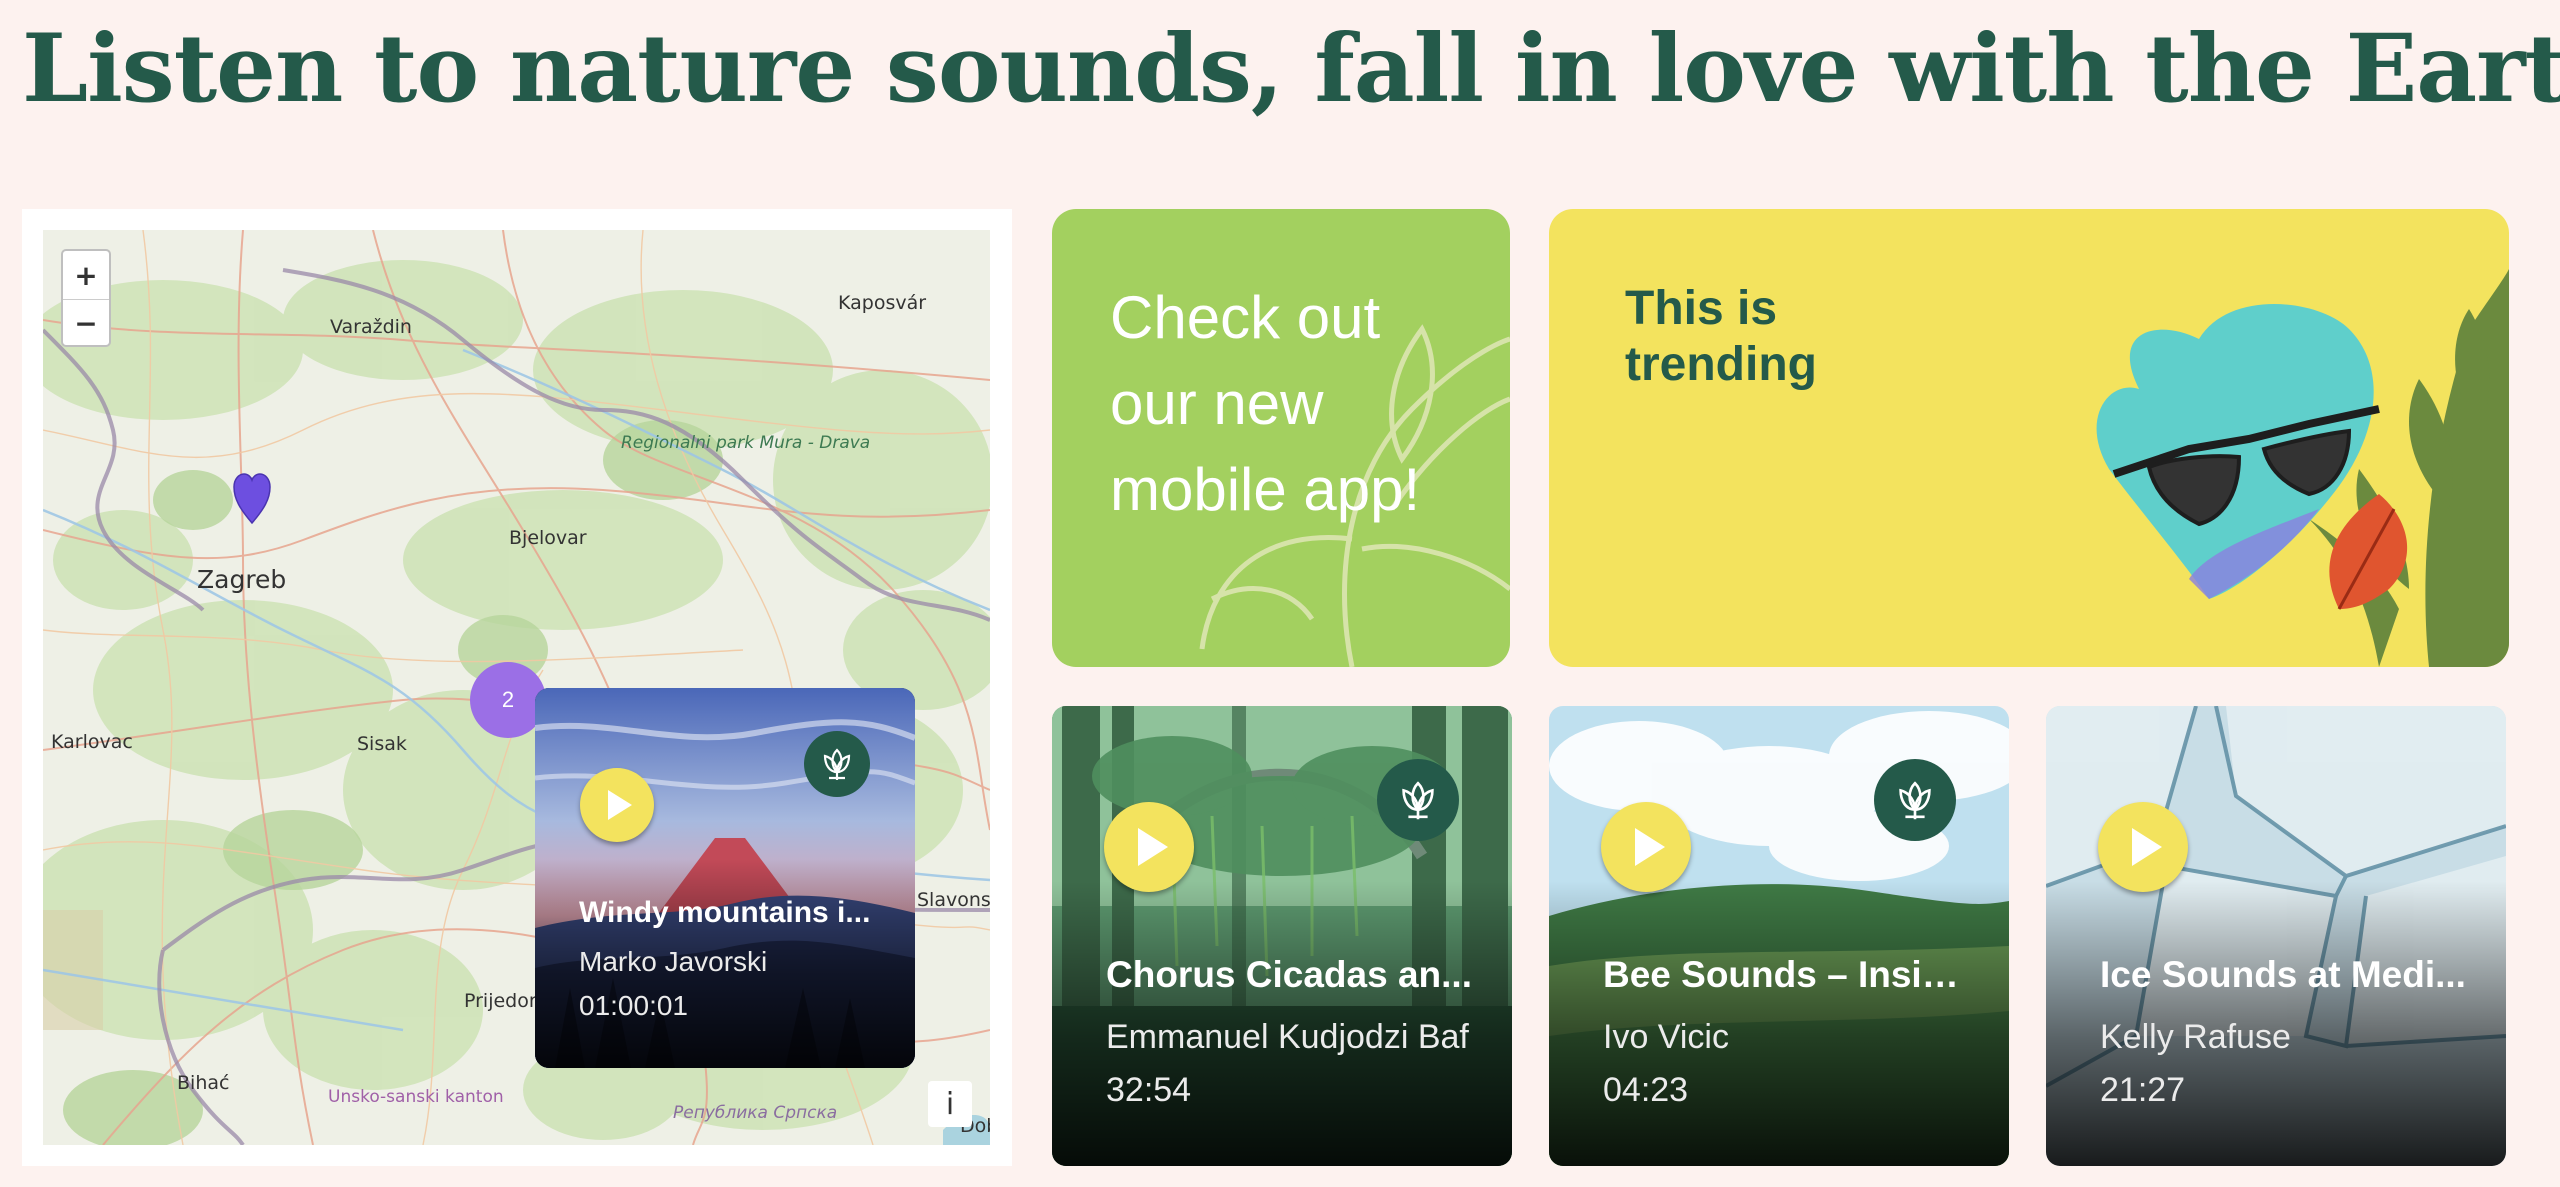 The image size is (2560, 1187). Describe the element at coordinates (242, 579) in the screenshot. I see `map-label-zagreb: Zagreb` at that location.